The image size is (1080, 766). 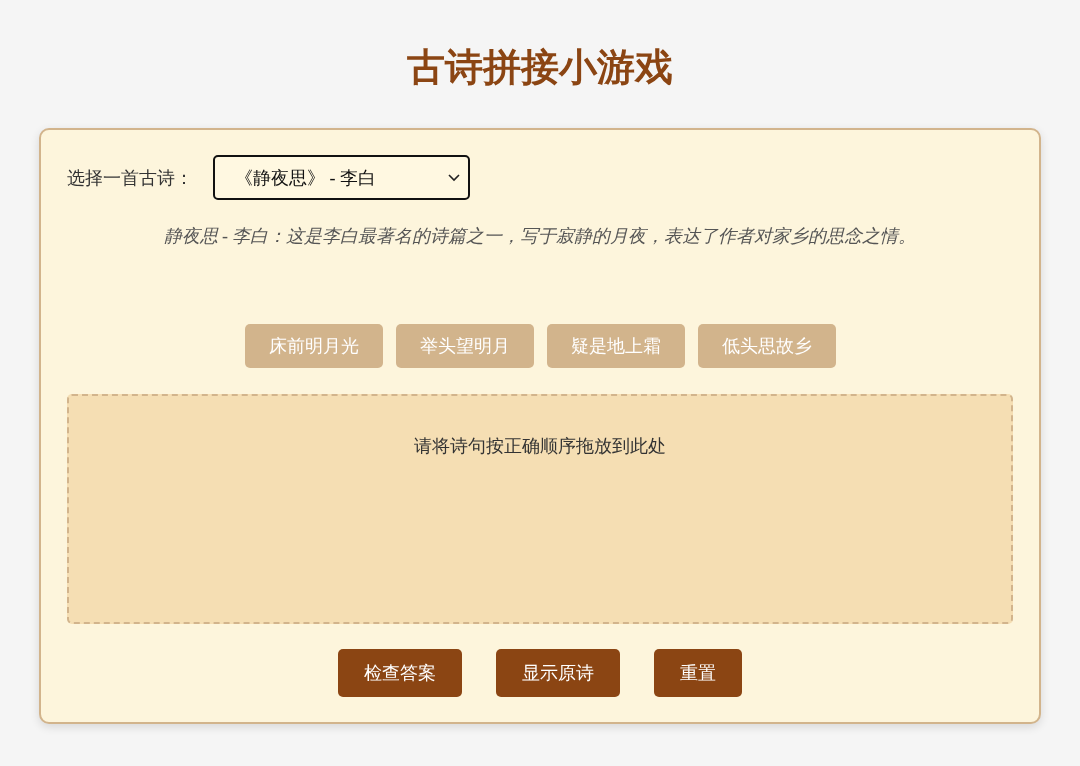 I want to click on poem-select: 《静夜思》 - 李白, so click(x=341, y=177).